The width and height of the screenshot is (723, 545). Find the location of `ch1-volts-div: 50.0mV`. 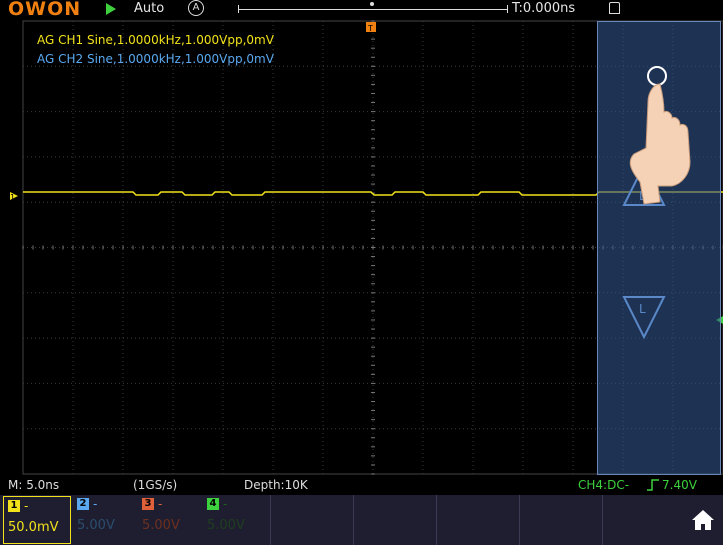

ch1-volts-div: 50.0mV is located at coordinates (33, 527).